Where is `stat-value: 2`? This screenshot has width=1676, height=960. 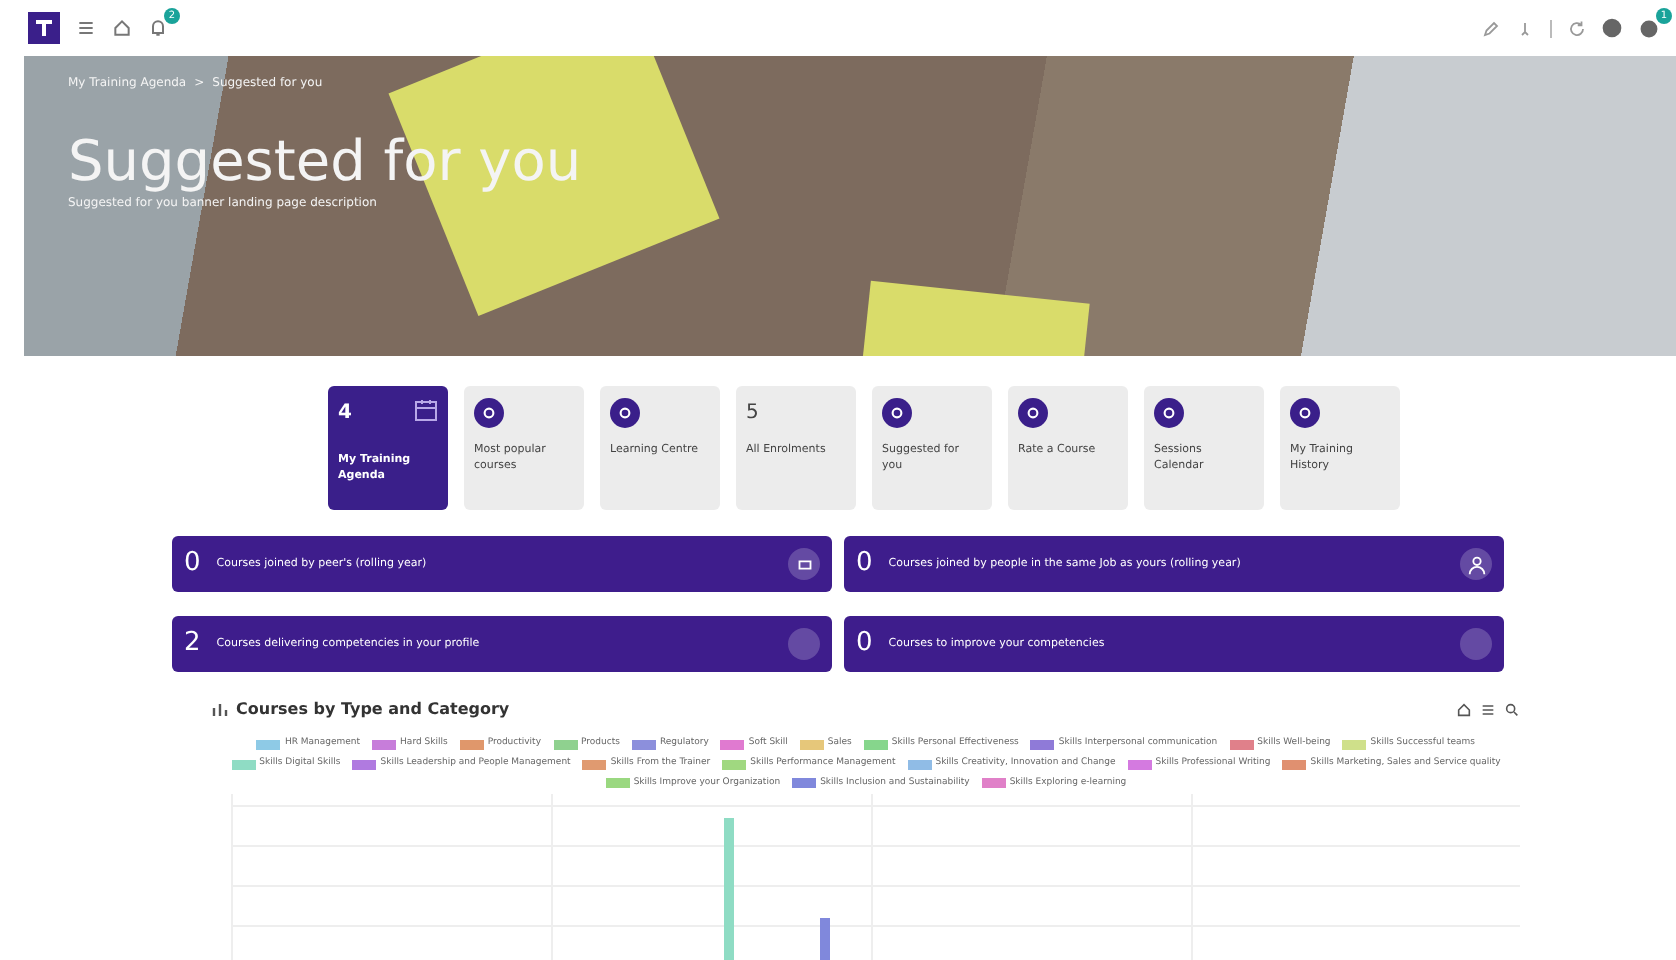
stat-value: 2 is located at coordinates (192, 644).